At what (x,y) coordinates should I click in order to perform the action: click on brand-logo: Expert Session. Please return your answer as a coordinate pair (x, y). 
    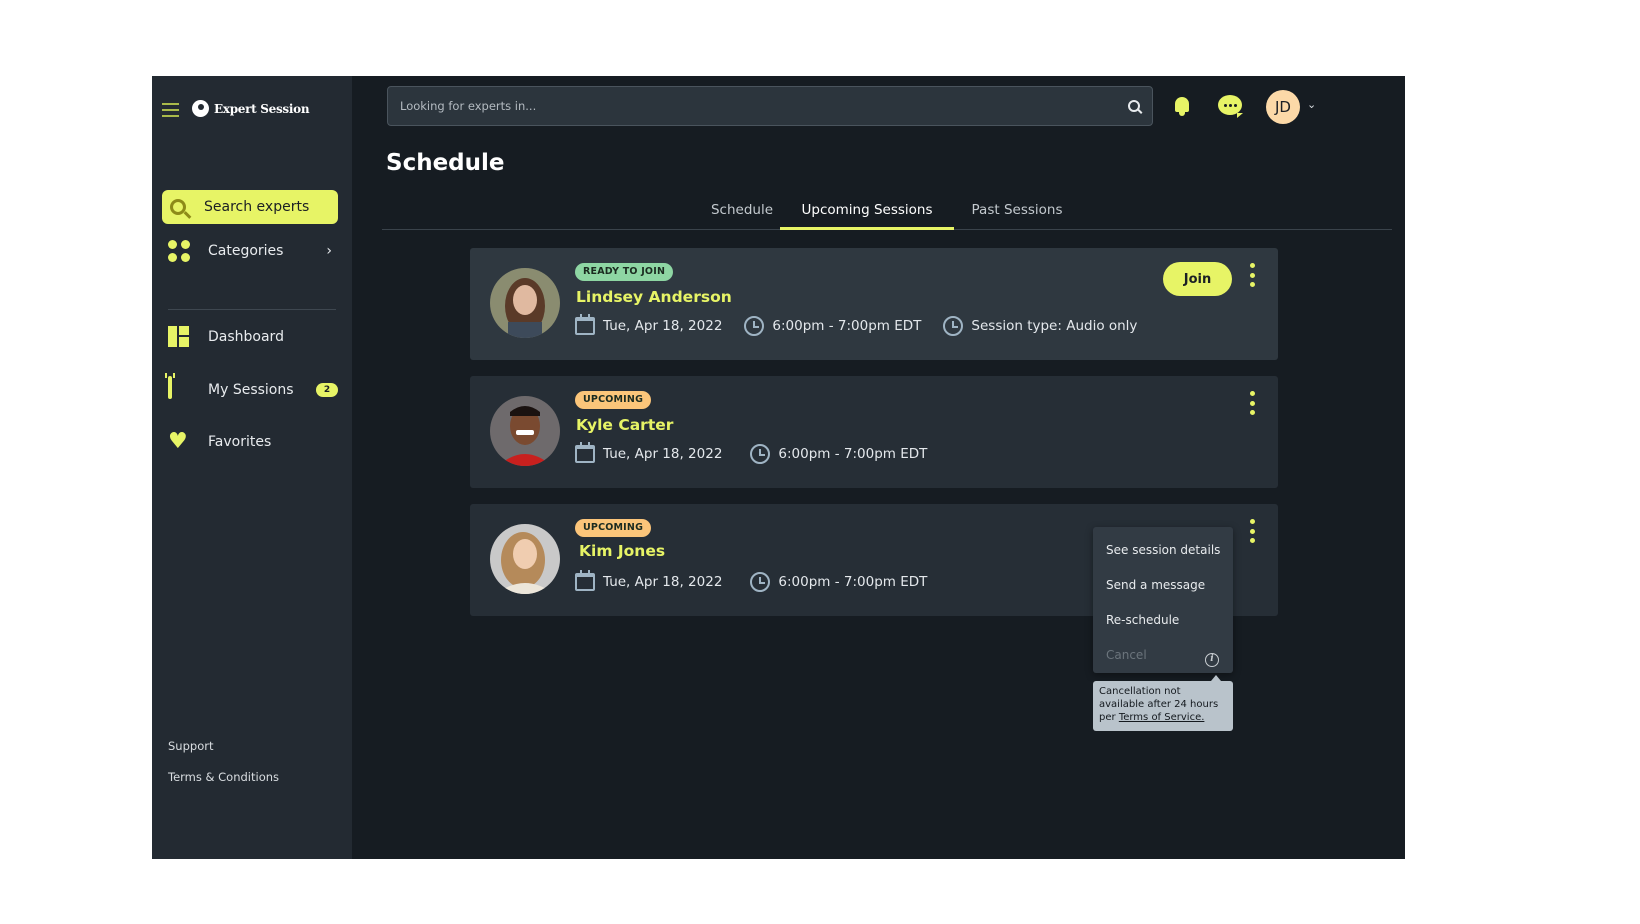
    Looking at the image, I should click on (251, 108).